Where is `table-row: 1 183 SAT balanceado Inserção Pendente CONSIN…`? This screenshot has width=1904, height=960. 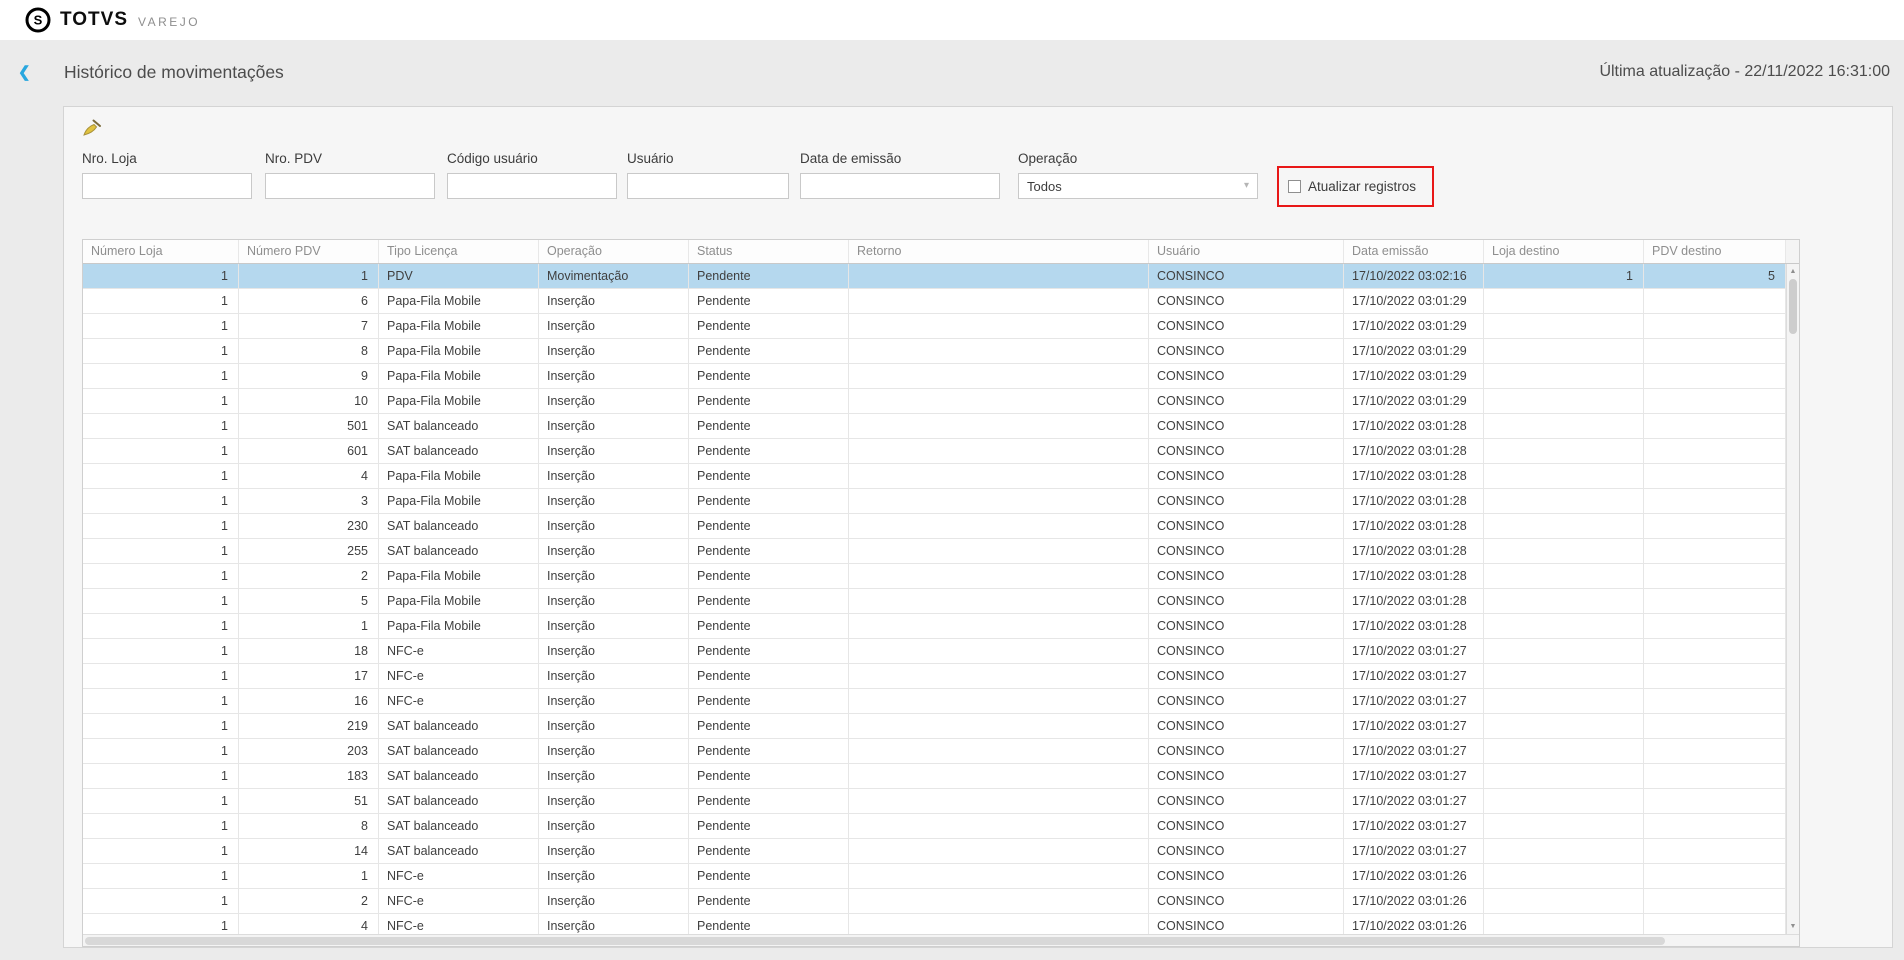
table-row: 1 183 SAT balanceado Inserção Pendente CONSIN… is located at coordinates (934, 776).